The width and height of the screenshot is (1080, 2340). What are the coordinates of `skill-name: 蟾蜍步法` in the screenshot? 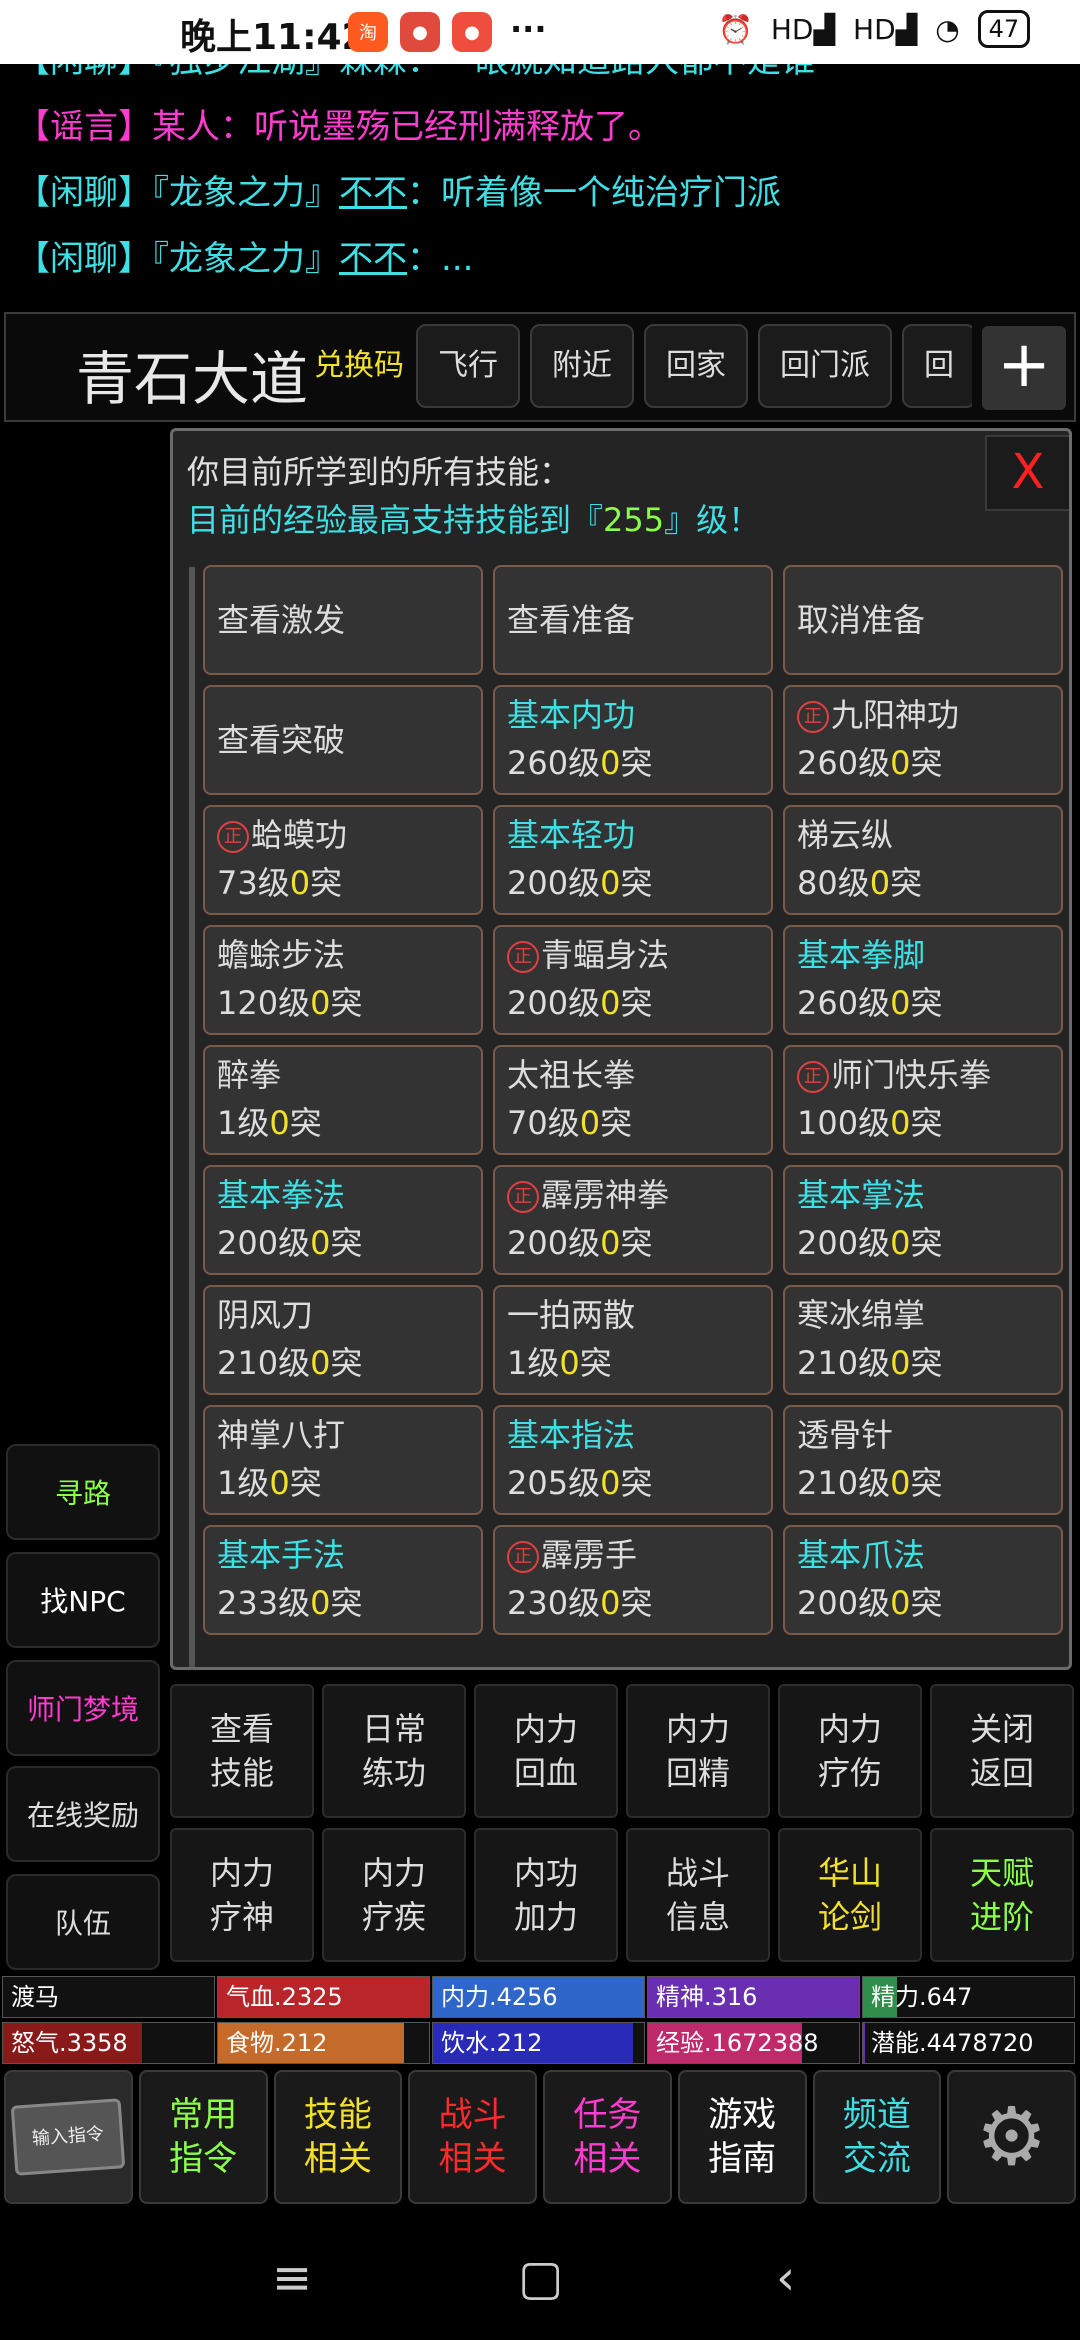 It's located at (281, 955).